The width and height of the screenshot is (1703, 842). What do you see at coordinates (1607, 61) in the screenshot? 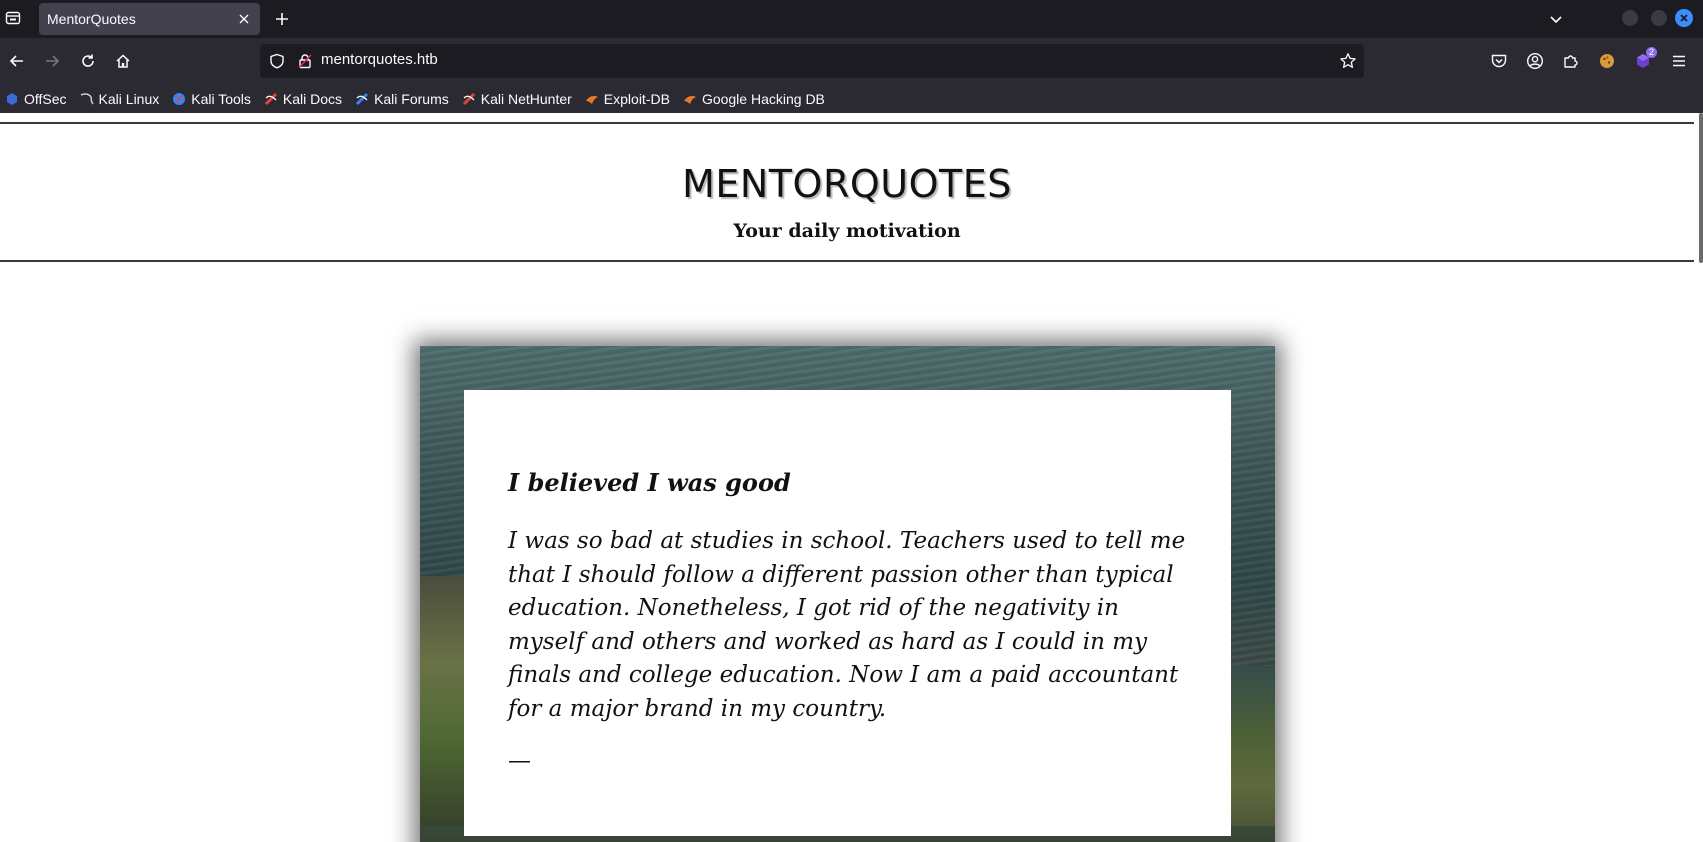
I see `cookie-extension-icon` at bounding box center [1607, 61].